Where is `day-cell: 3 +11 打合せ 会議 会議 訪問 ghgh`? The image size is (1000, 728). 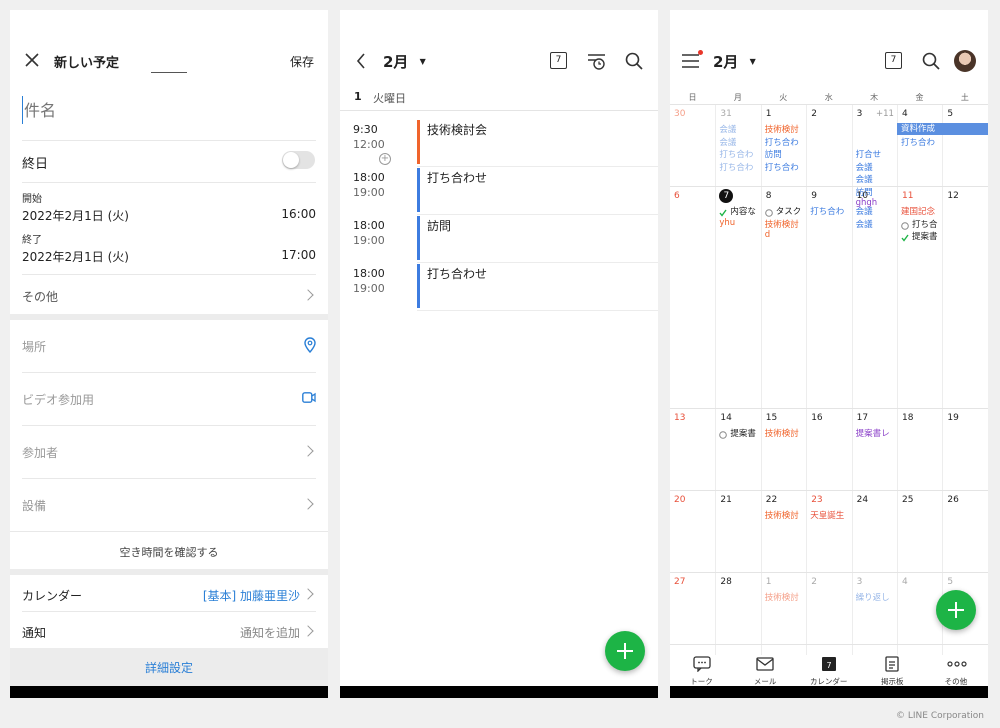 day-cell: 3 +11 打合せ 会議 会議 訪問 ghgh is located at coordinates (874, 156).